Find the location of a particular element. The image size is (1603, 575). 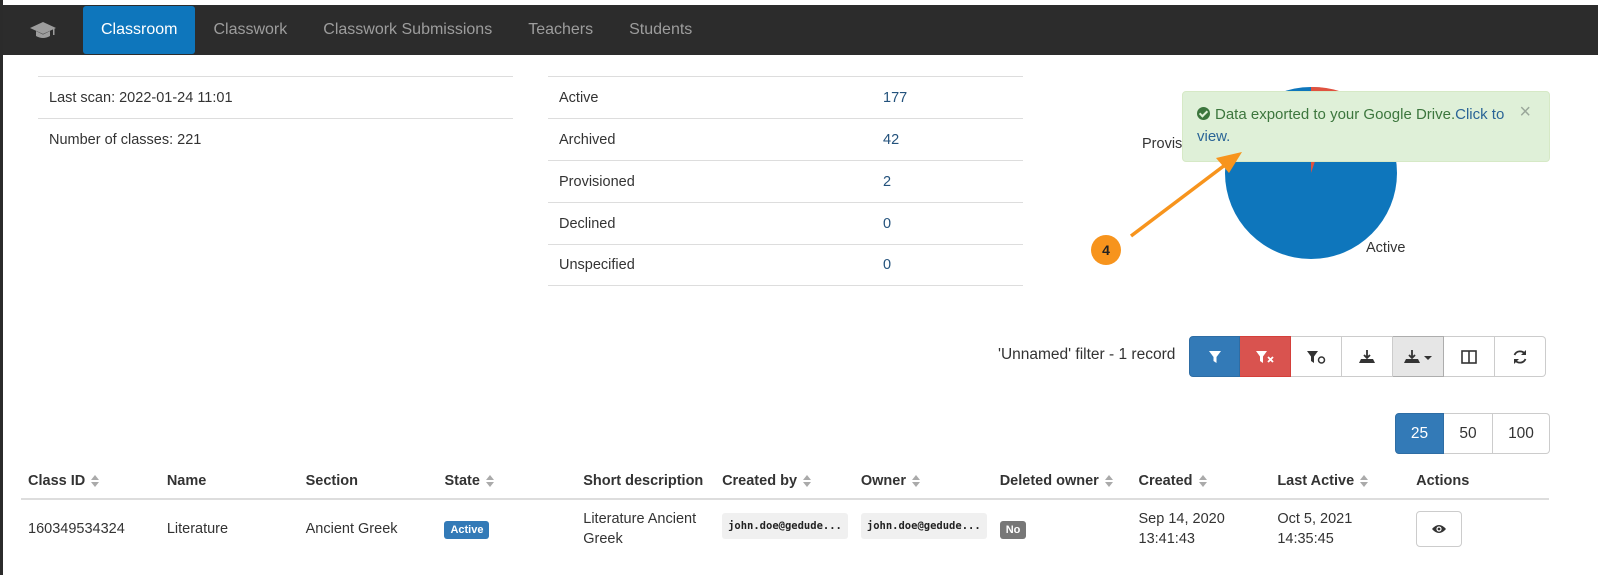

header-label: Created by is located at coordinates (760, 481).